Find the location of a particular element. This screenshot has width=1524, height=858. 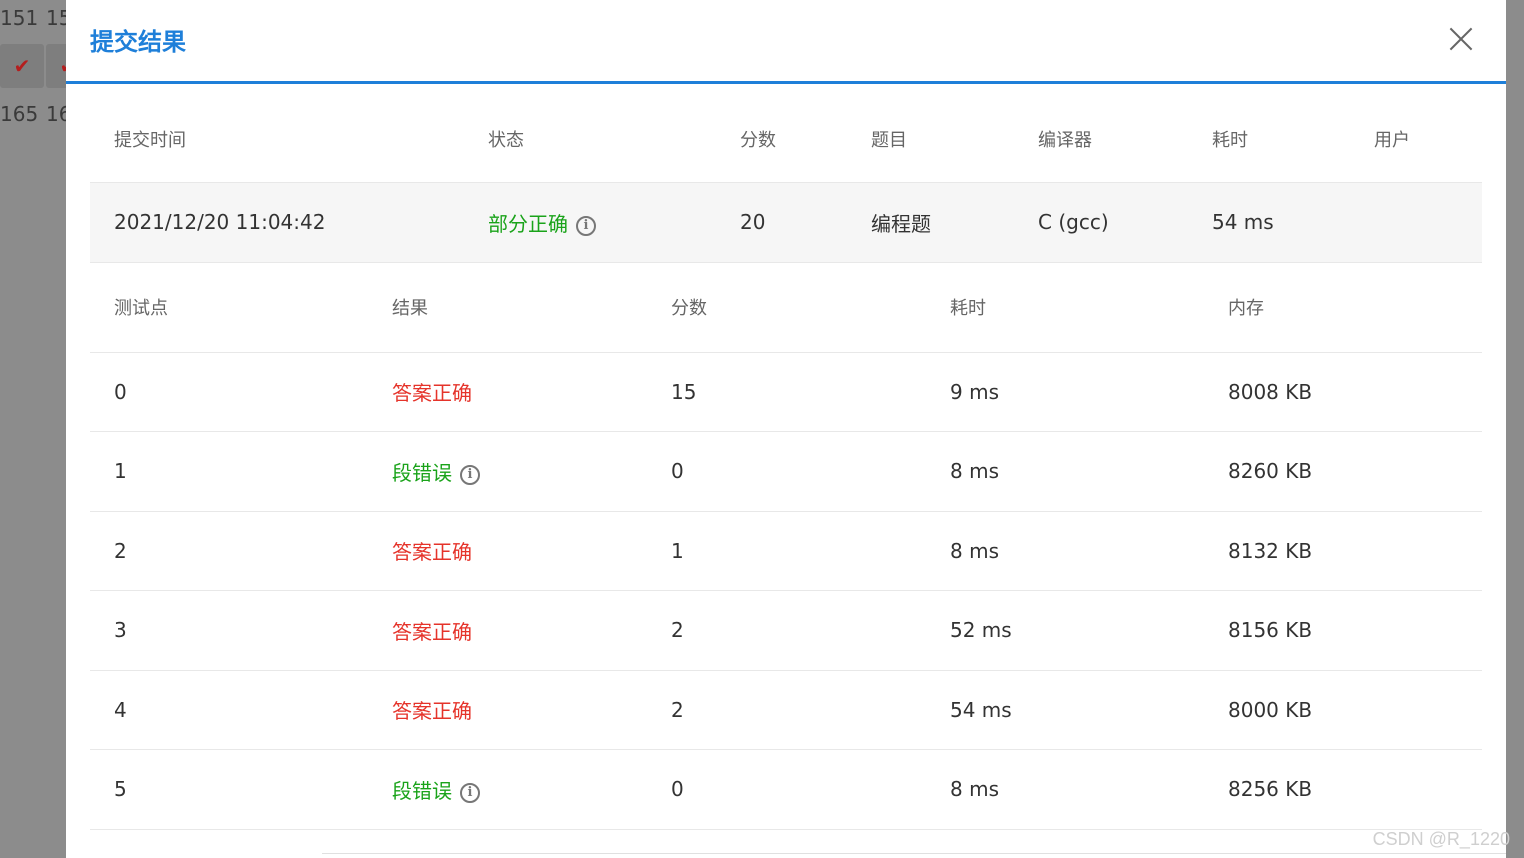

test-point-id: 5 is located at coordinates (229, 789).